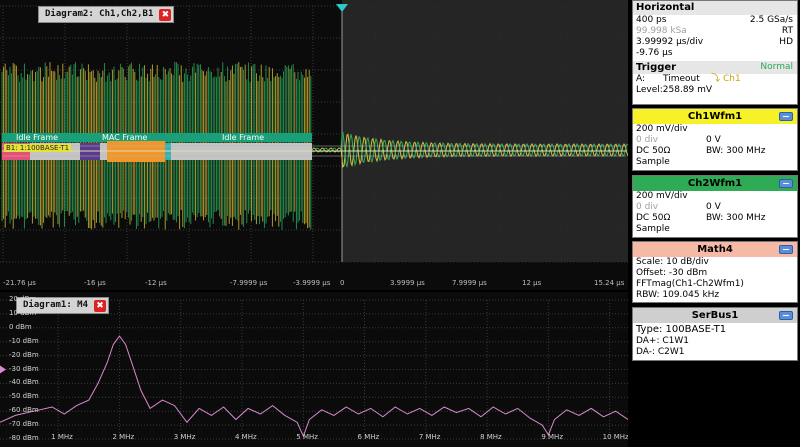  I want to click on falling-edge-icon: ⤵, so click(716, 79).